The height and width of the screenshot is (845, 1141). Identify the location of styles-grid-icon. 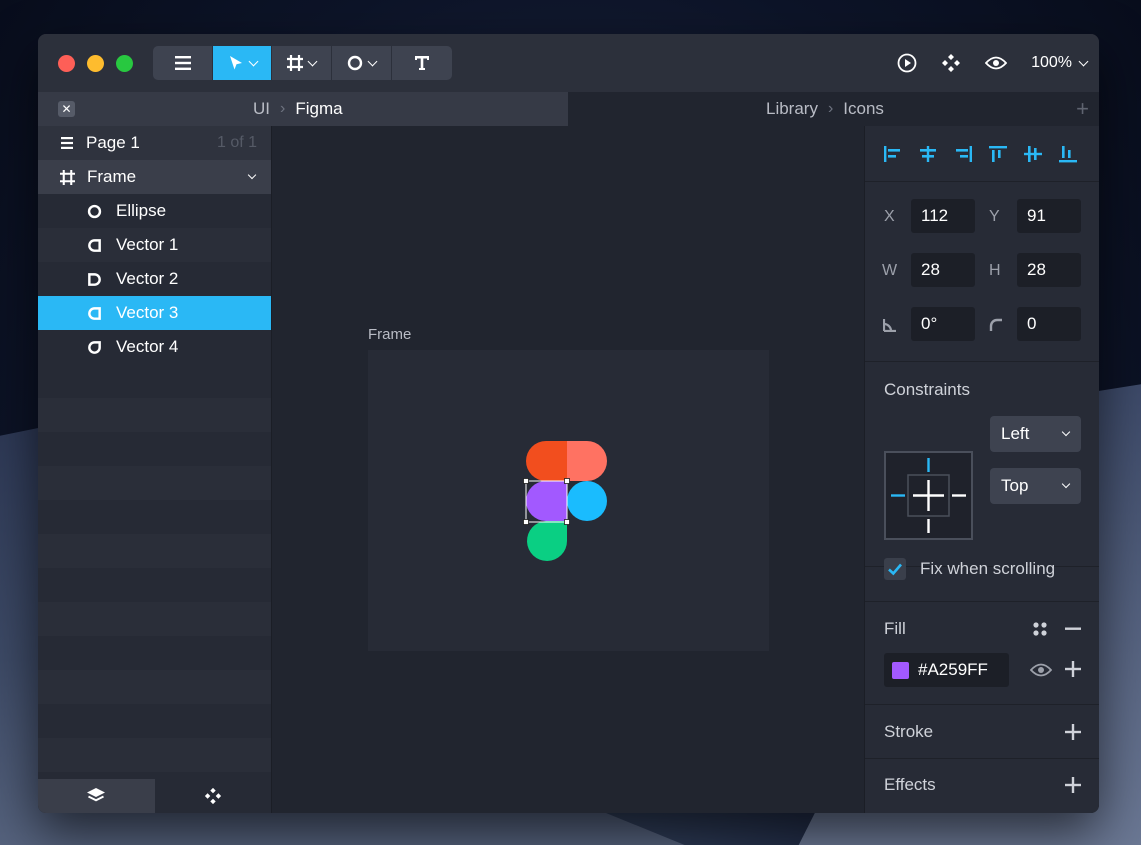
(1040, 629).